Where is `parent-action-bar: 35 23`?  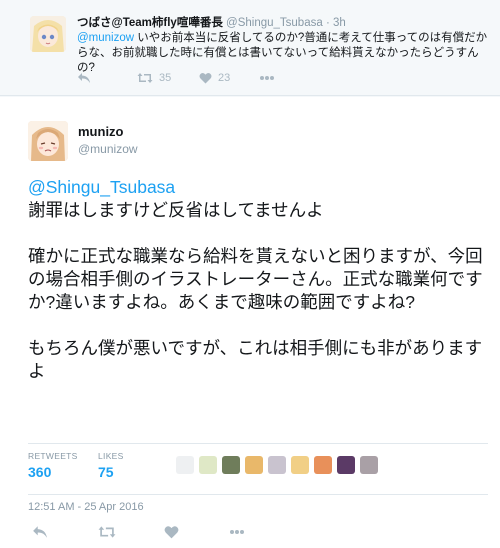 parent-action-bar: 35 23 is located at coordinates (176, 78).